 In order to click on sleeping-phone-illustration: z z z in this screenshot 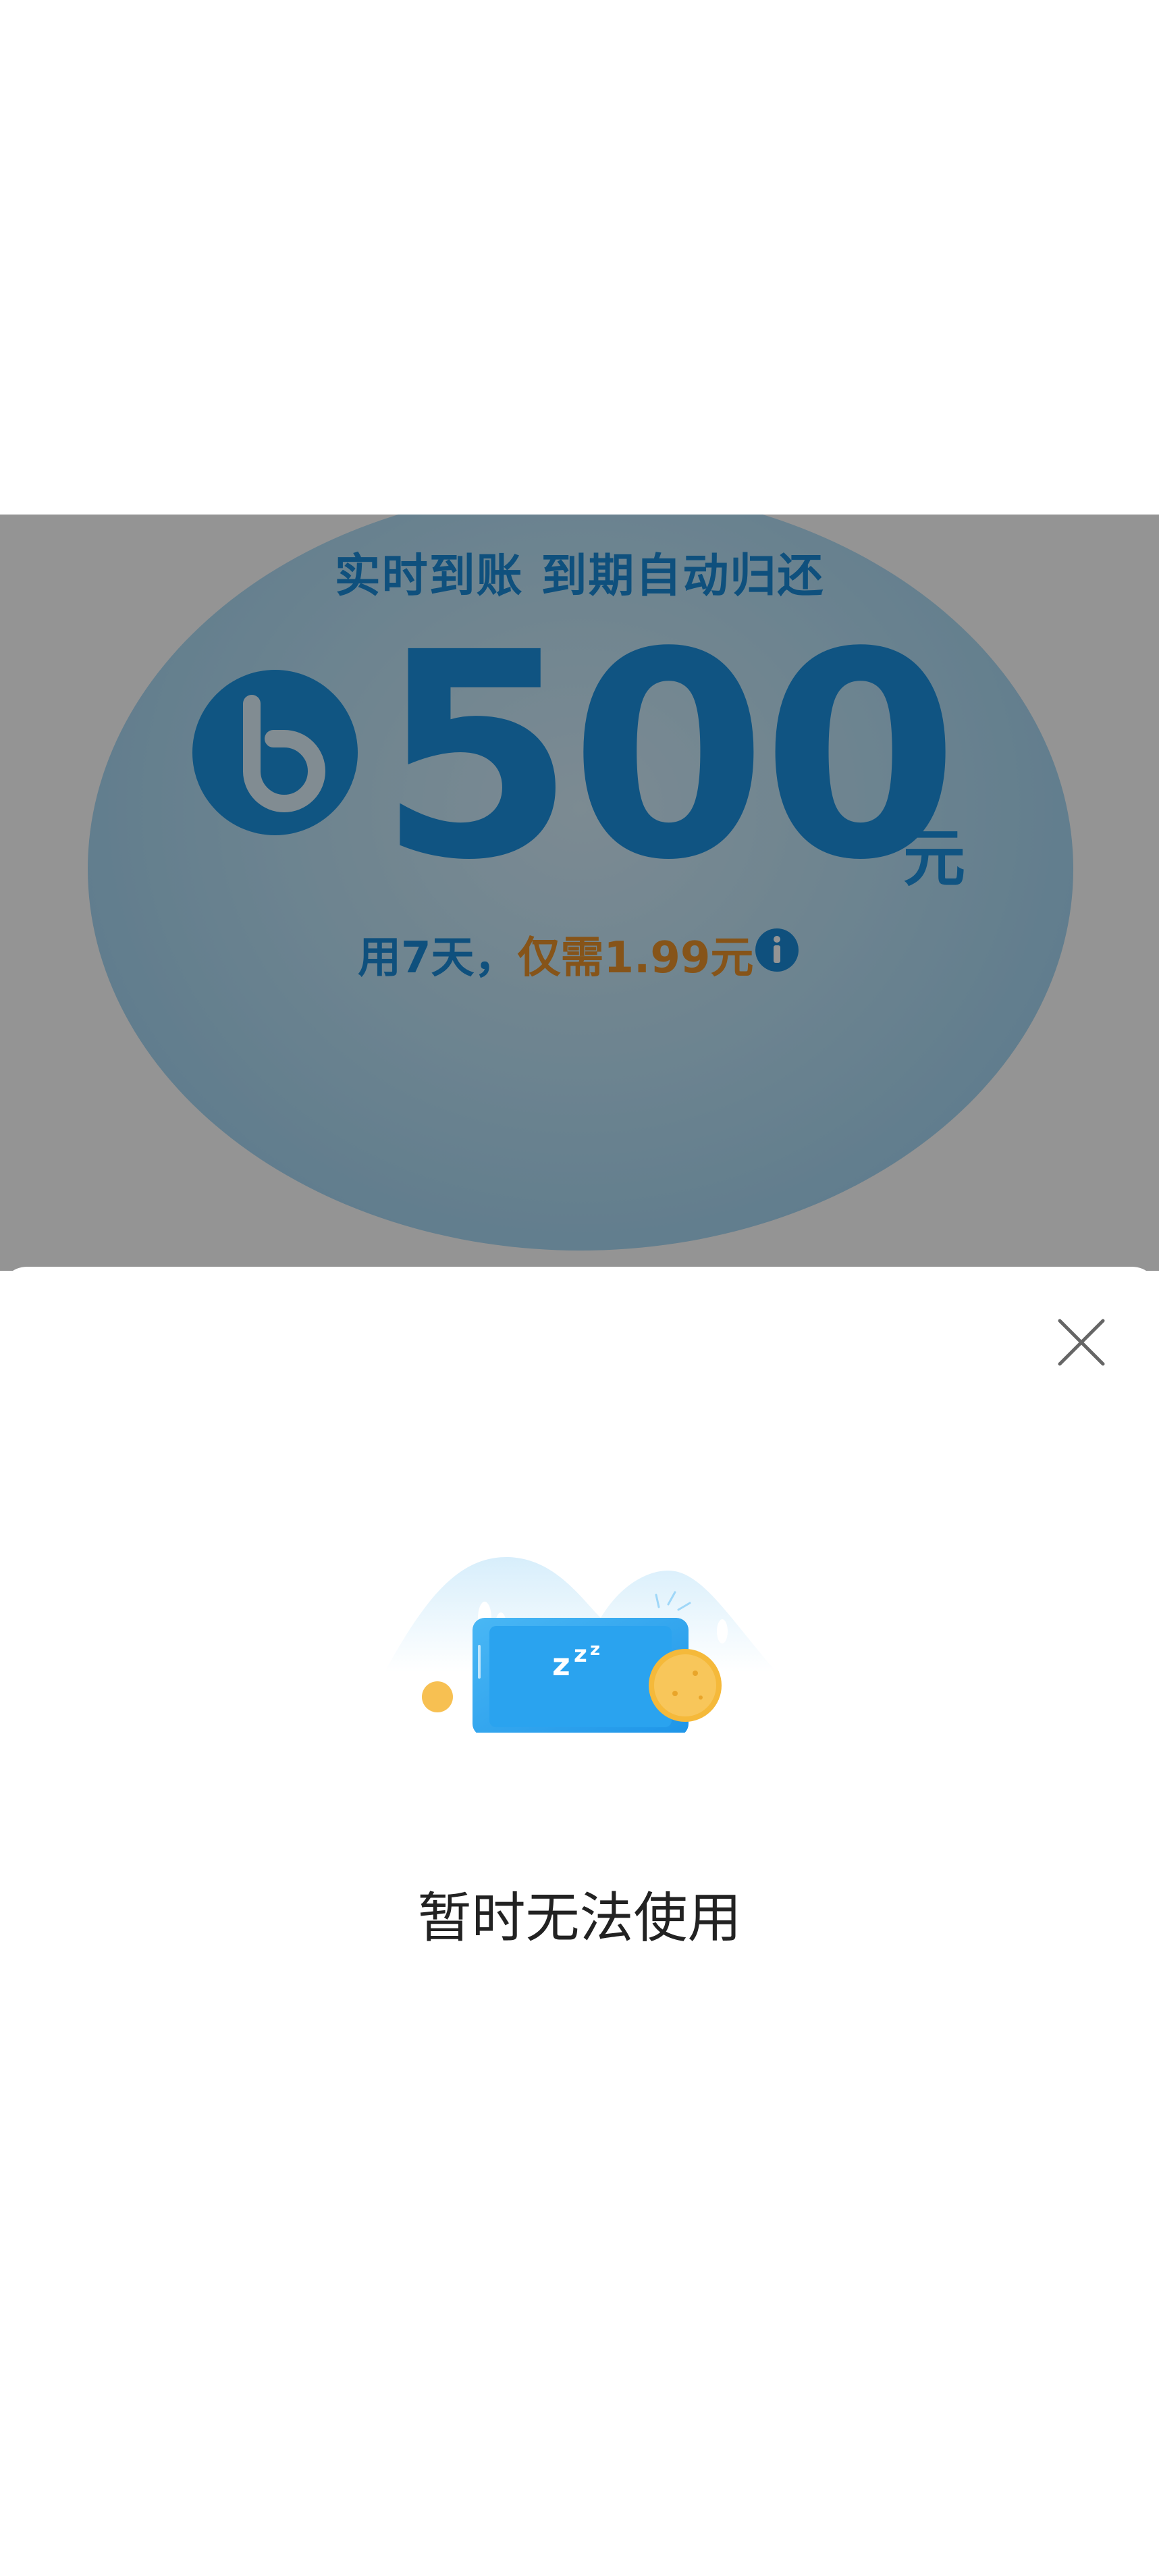, I will do `click(580, 1627)`.